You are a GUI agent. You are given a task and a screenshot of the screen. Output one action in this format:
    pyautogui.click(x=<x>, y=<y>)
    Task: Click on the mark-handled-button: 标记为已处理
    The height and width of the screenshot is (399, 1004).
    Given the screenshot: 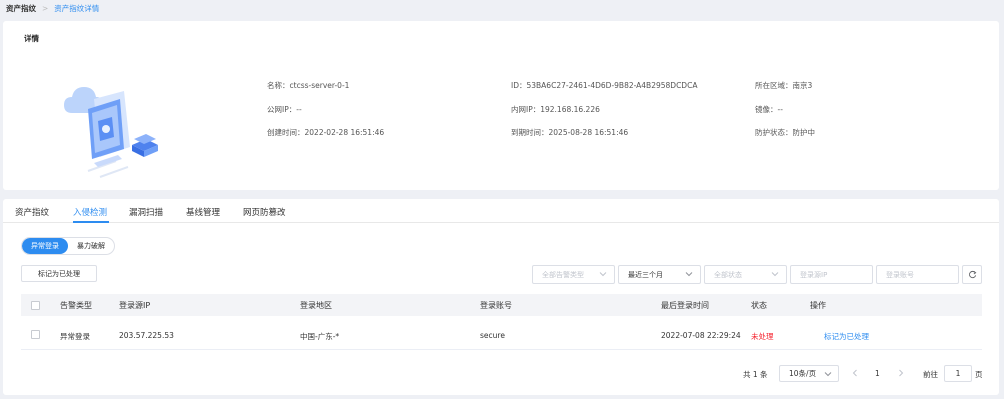 What is the action you would take?
    pyautogui.click(x=59, y=273)
    